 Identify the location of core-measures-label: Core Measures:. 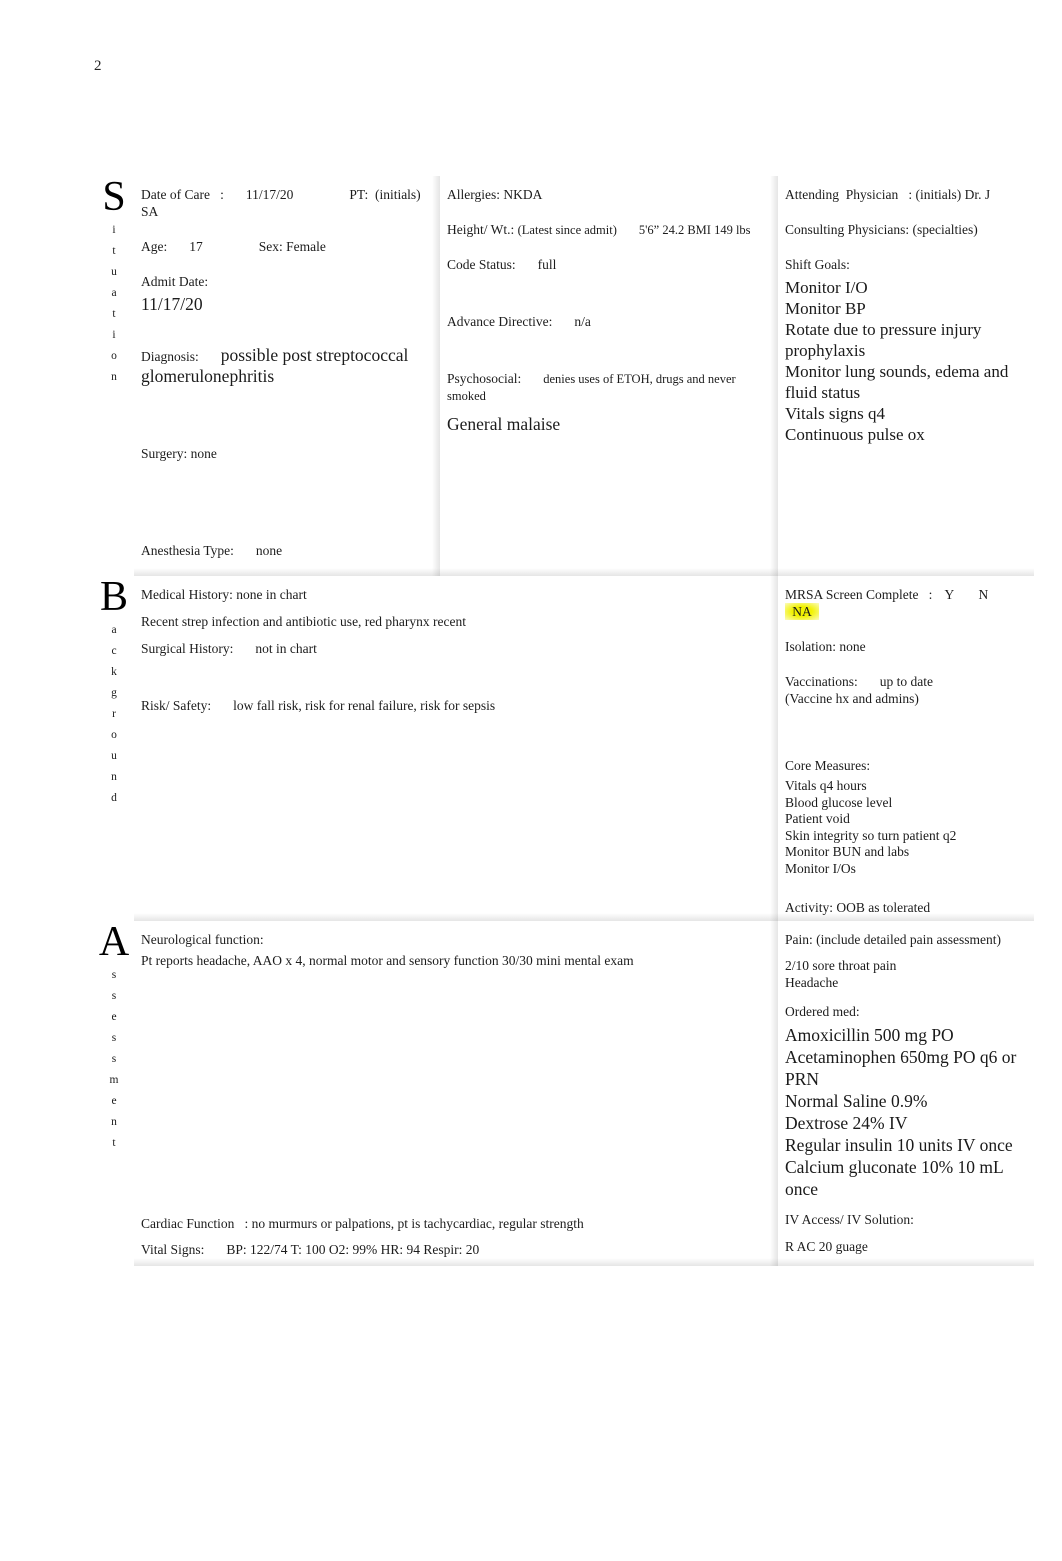
(828, 765).